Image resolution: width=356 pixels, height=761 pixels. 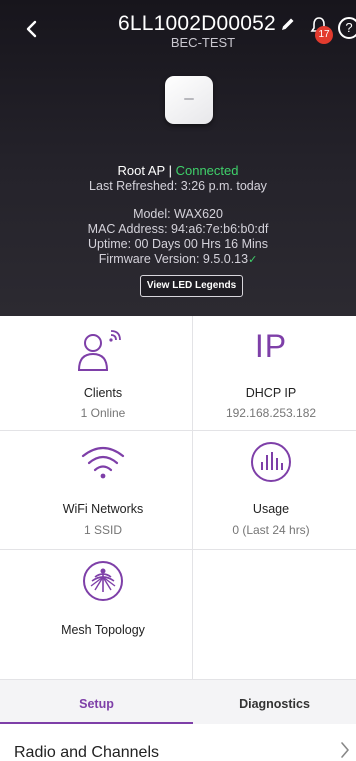 I want to click on wifi-icon, so click(x=103, y=462).